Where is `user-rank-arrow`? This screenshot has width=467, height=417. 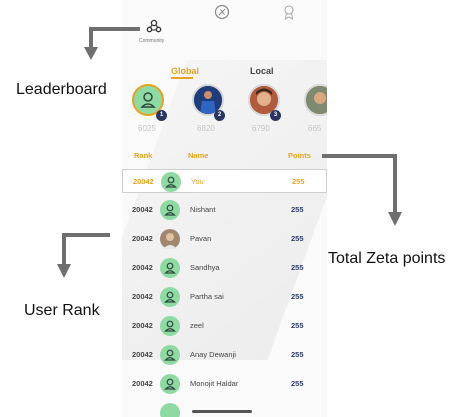
user-rank-arrow is located at coordinates (83, 255).